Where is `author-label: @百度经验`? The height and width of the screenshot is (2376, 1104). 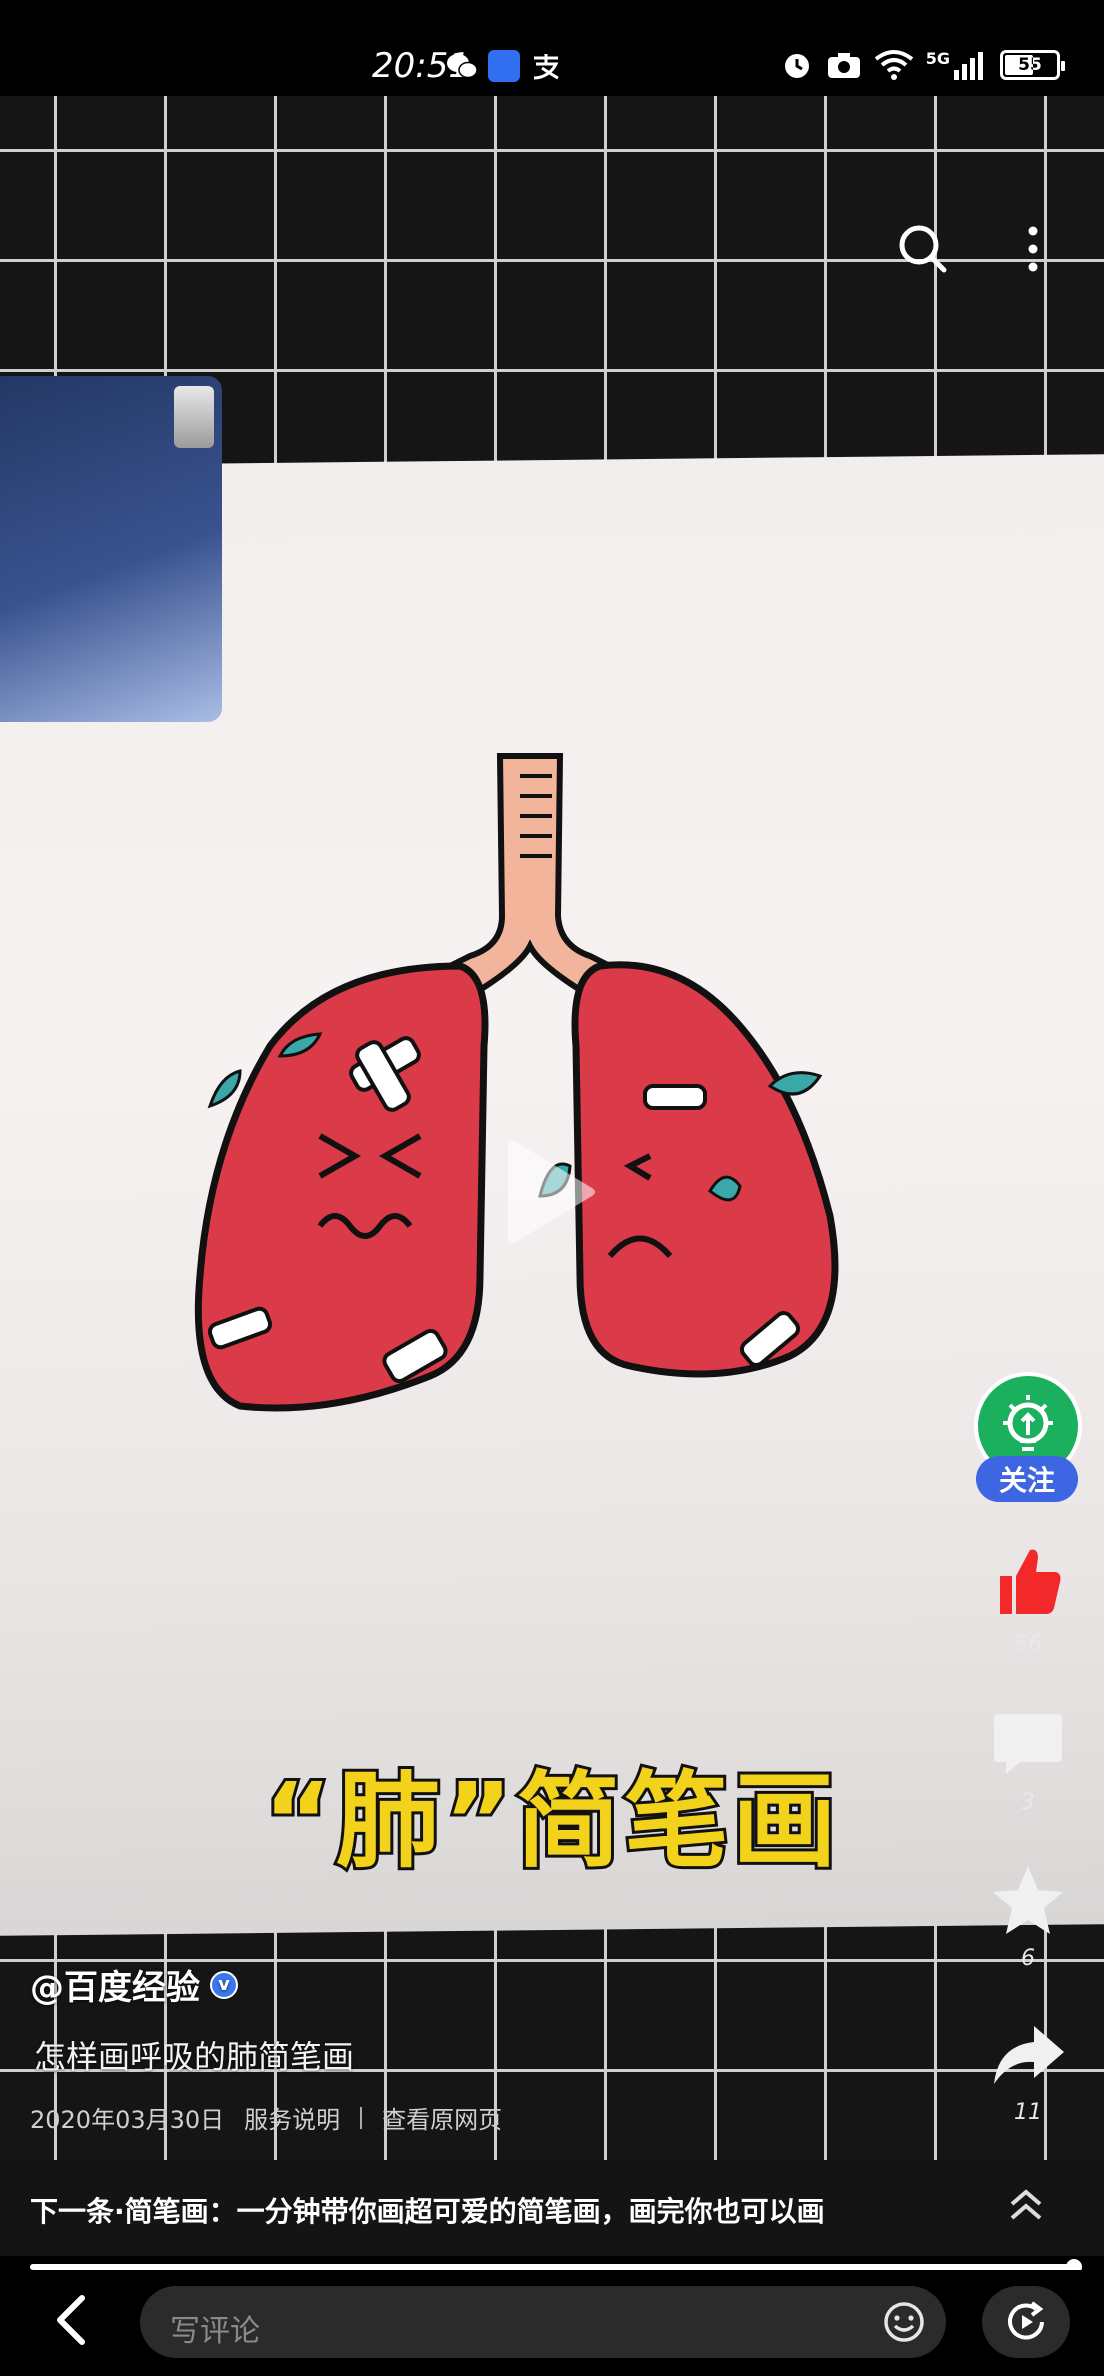 author-label: @百度经验 is located at coordinates (115, 1984).